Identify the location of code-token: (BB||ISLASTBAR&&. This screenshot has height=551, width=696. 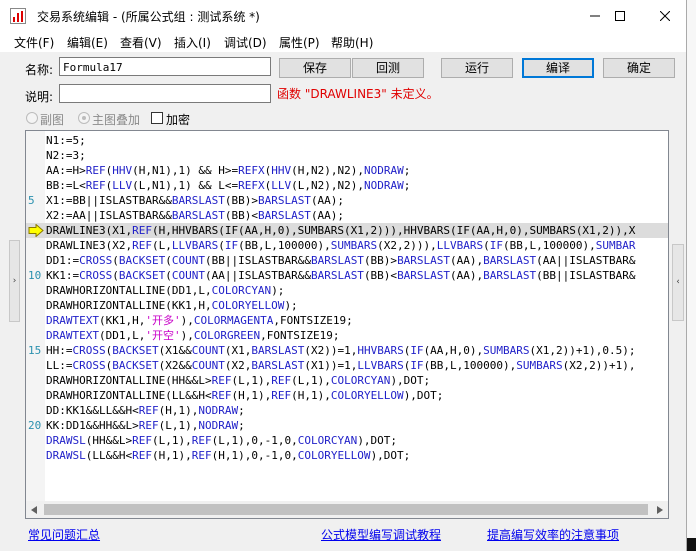
(257, 260).